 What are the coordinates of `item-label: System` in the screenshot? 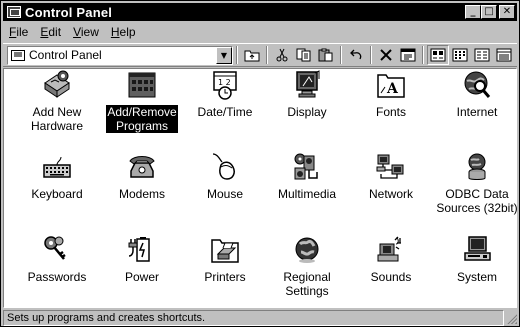 It's located at (476, 277).